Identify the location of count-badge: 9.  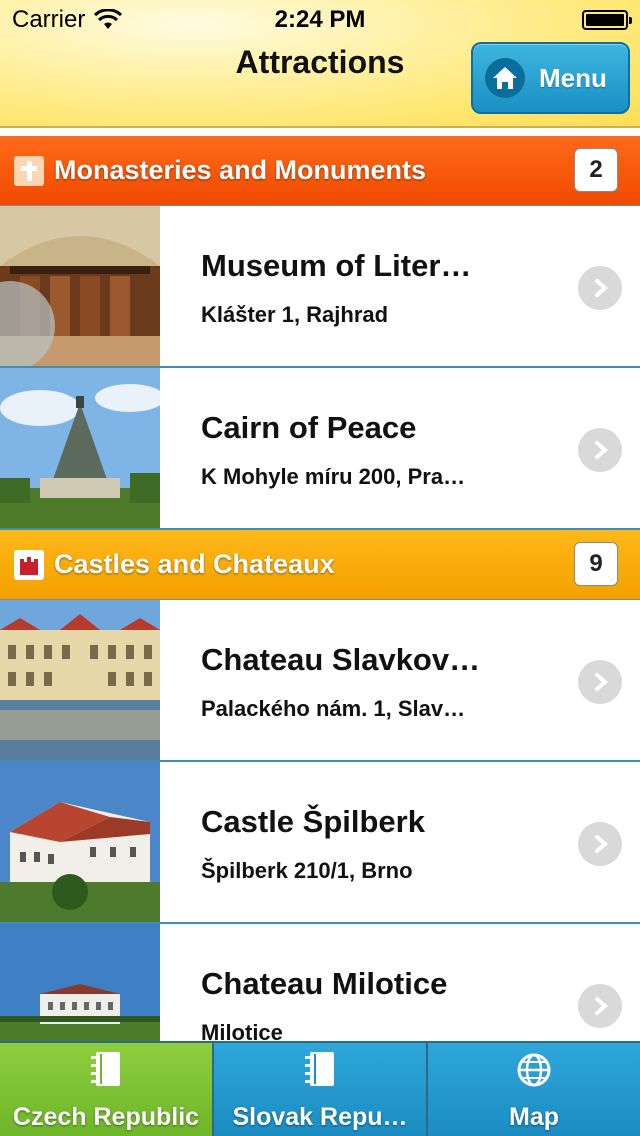
(596, 564).